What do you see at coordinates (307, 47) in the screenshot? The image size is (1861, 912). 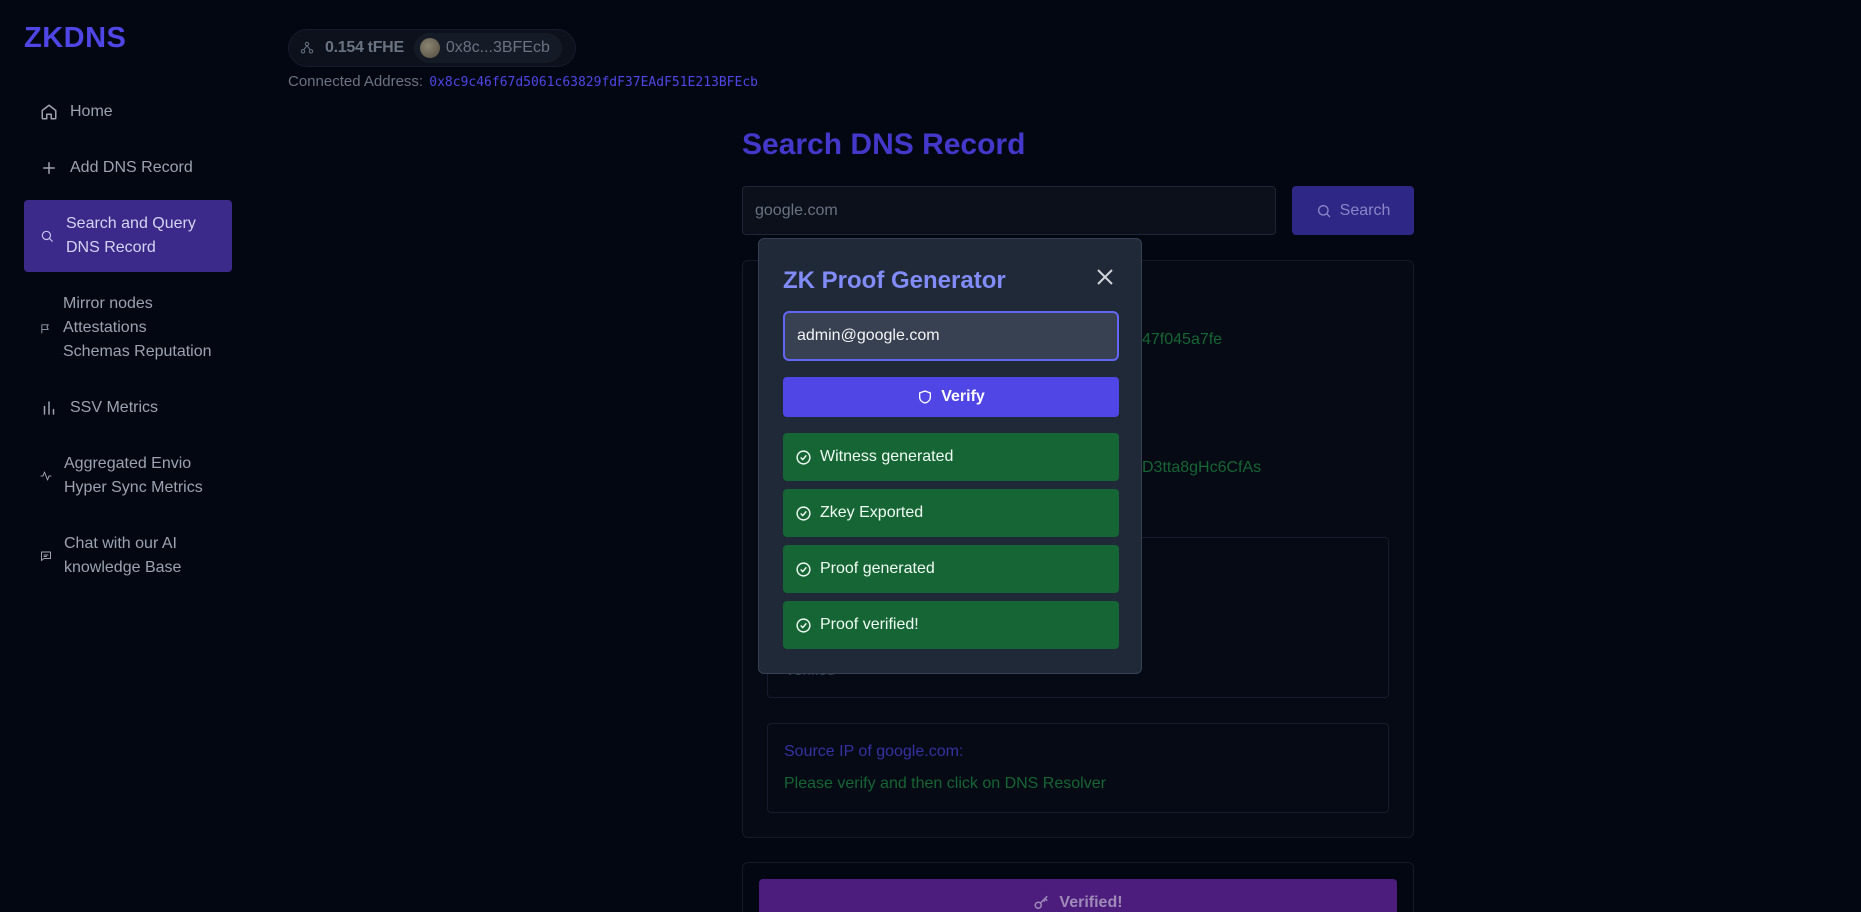 I see `network-icon` at bounding box center [307, 47].